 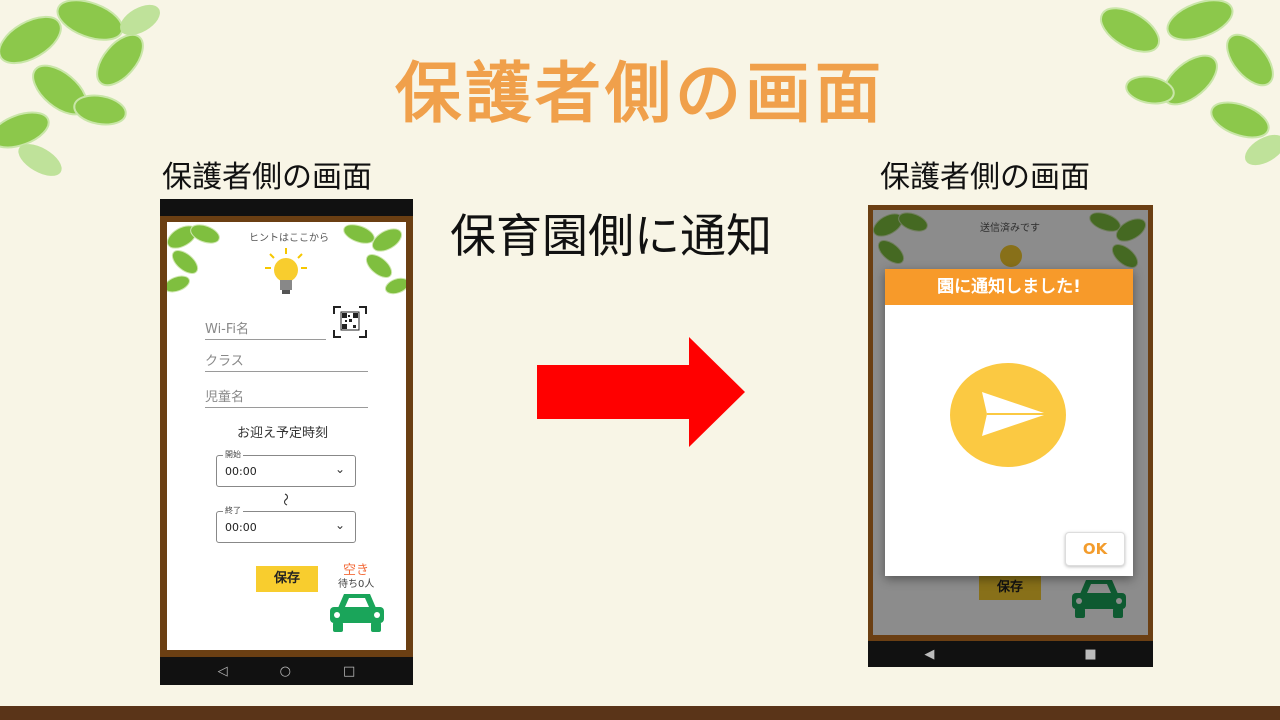 I want to click on paper-plane-icon, so click(x=1008, y=415).